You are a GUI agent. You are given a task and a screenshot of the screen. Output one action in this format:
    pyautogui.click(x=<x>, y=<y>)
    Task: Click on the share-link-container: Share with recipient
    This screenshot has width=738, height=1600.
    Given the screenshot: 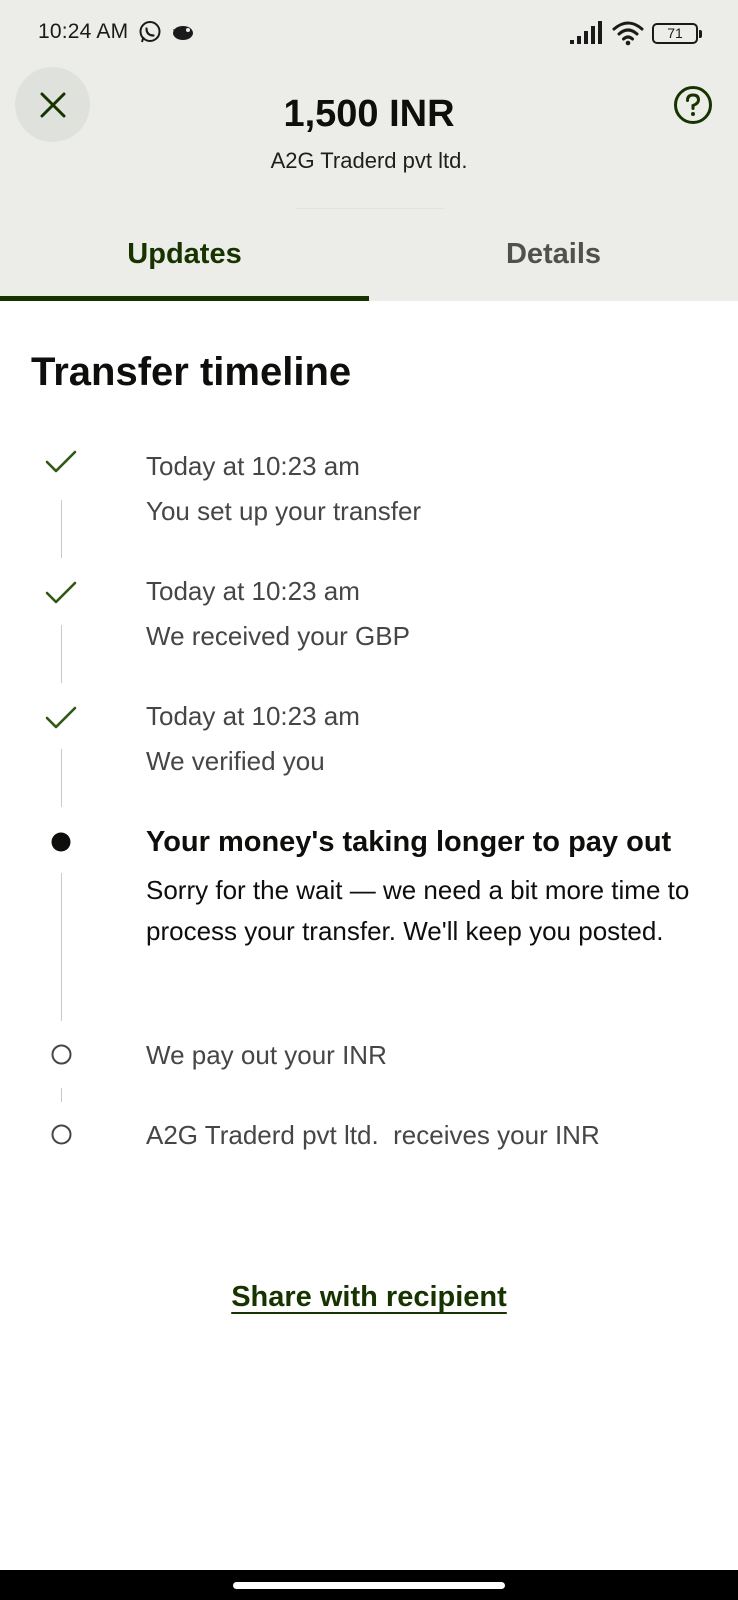 What is the action you would take?
    pyautogui.click(x=369, y=1297)
    